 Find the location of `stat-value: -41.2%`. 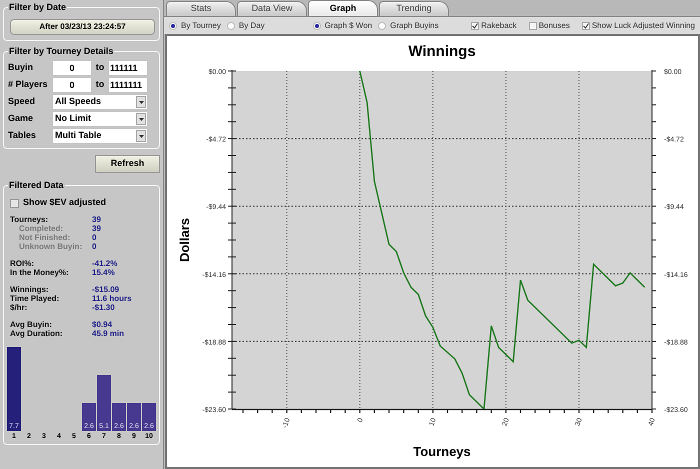

stat-value: -41.2% is located at coordinates (105, 263).